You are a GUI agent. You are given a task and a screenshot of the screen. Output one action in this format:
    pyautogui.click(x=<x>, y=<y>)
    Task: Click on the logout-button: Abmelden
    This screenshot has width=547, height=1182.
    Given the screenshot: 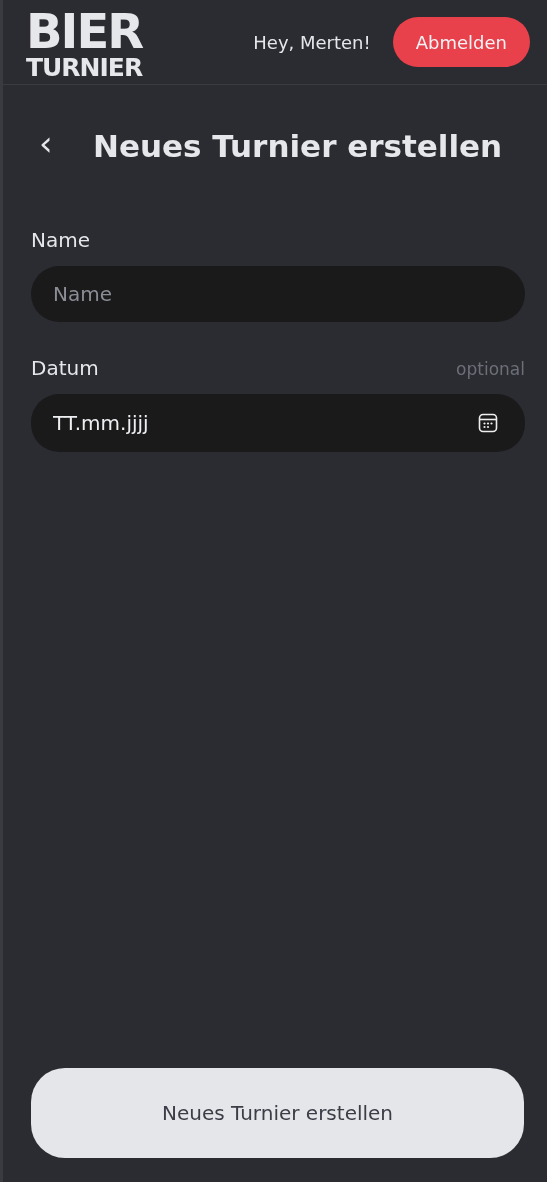 What is the action you would take?
    pyautogui.click(x=461, y=42)
    